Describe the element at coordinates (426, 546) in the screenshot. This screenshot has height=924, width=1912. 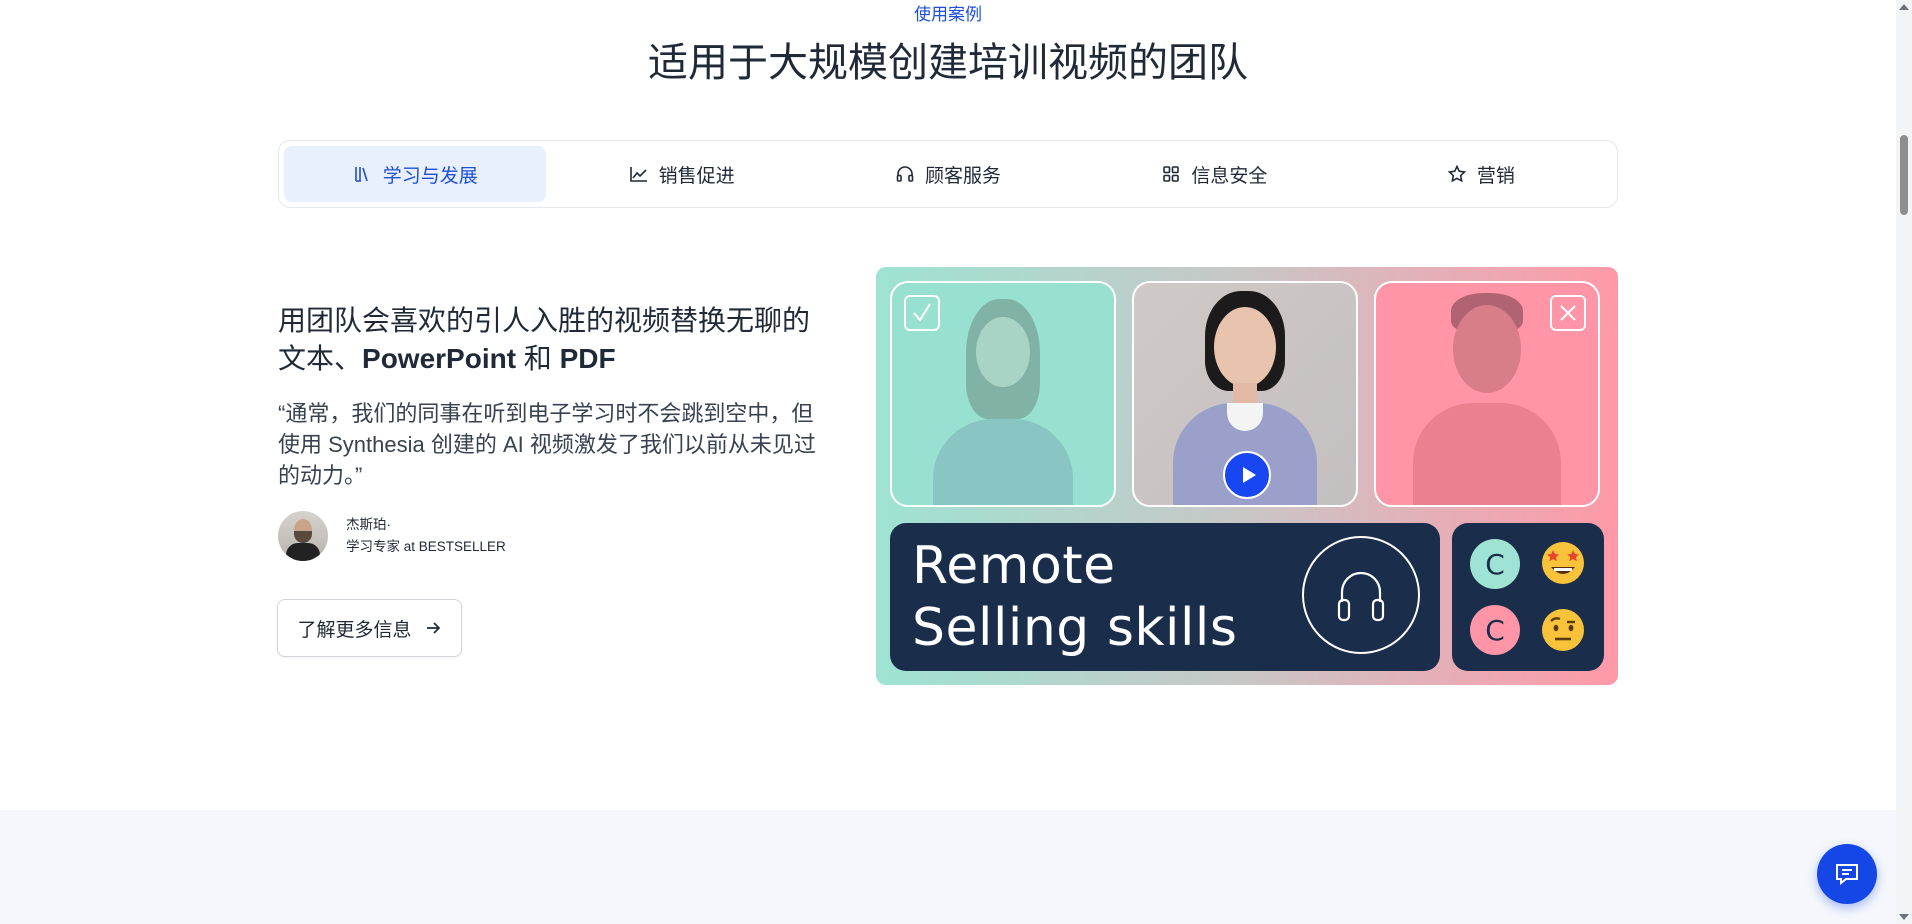
I see `author-role: 学习专家 at BESTSELLER` at that location.